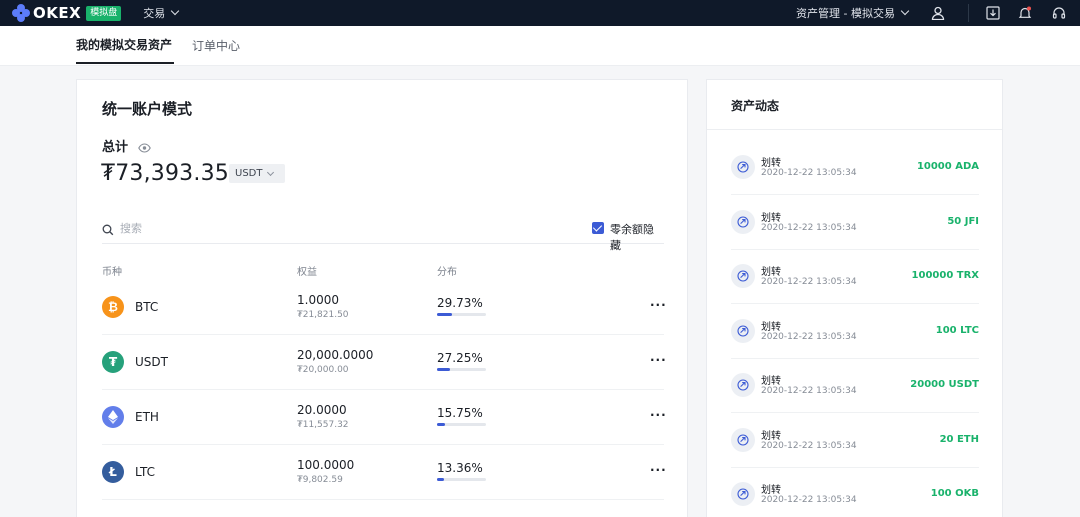 This screenshot has width=1080, height=517. Describe the element at coordinates (853, 13) in the screenshot. I see `asset-management-menu: 资产管理 - 模拟交易` at that location.